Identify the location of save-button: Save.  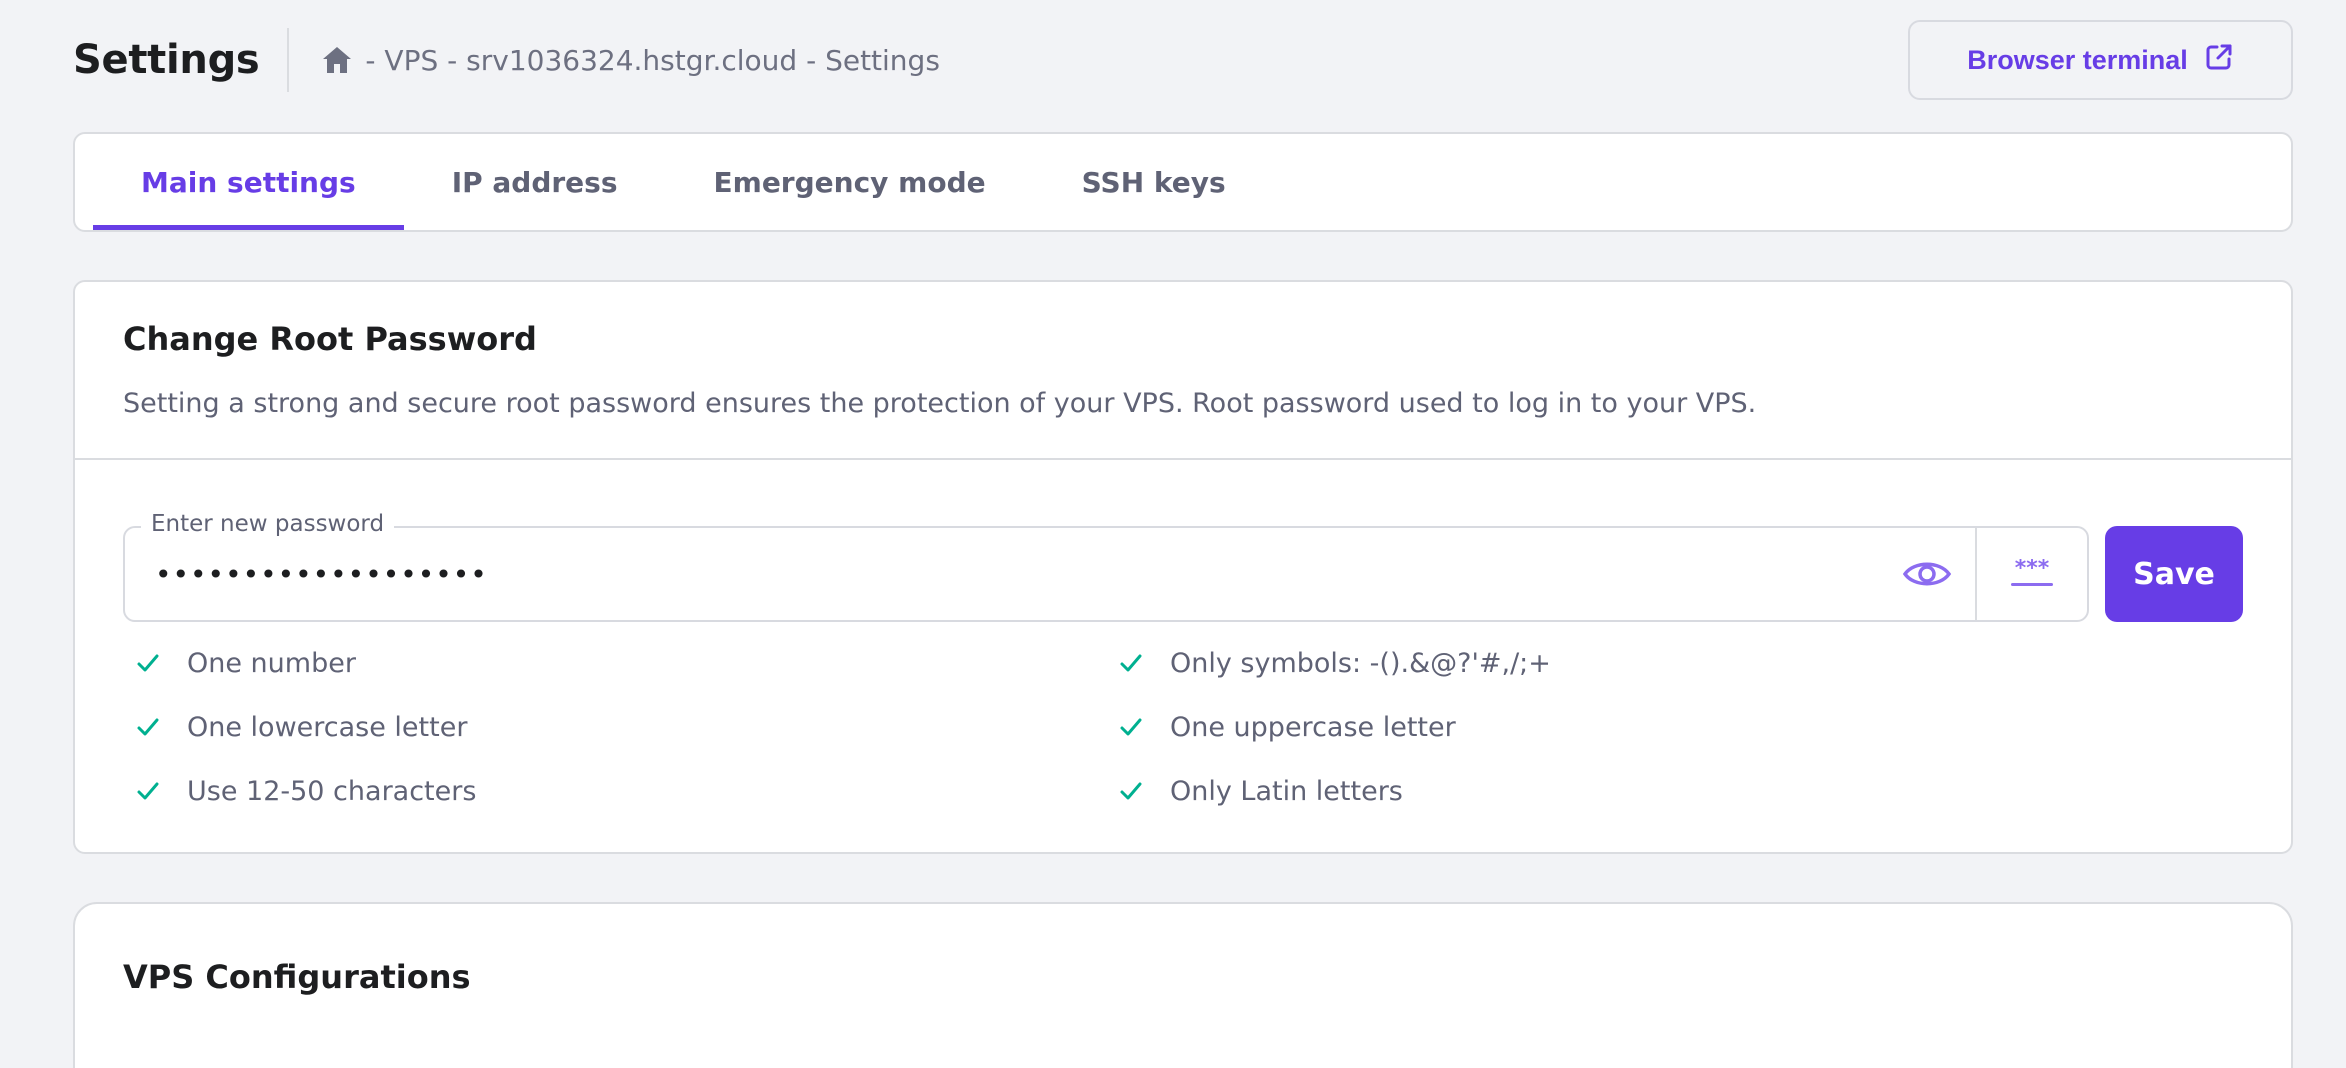
(2174, 574).